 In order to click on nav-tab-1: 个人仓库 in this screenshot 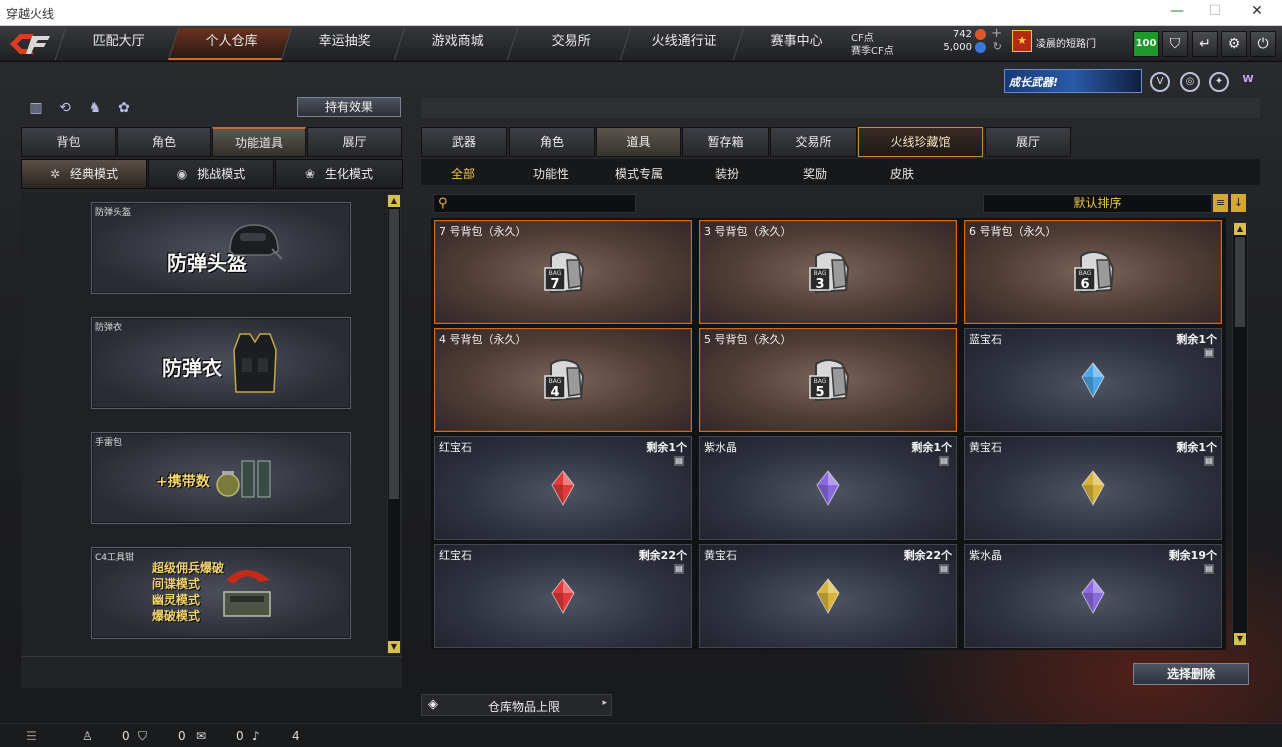, I will do `click(231, 44)`.